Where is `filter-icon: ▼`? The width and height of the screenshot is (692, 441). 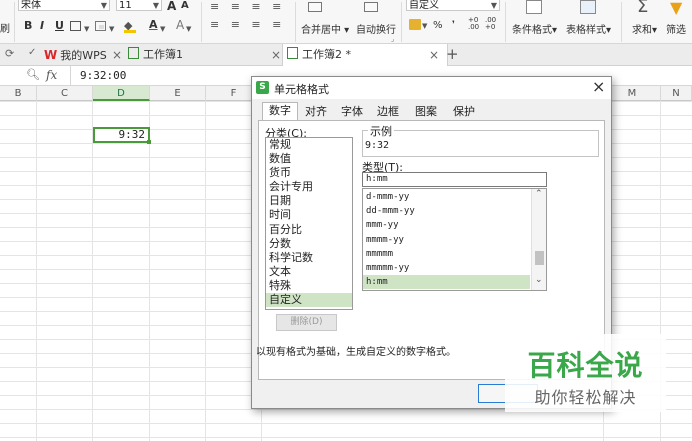
filter-icon: ▼ is located at coordinates (676, 8).